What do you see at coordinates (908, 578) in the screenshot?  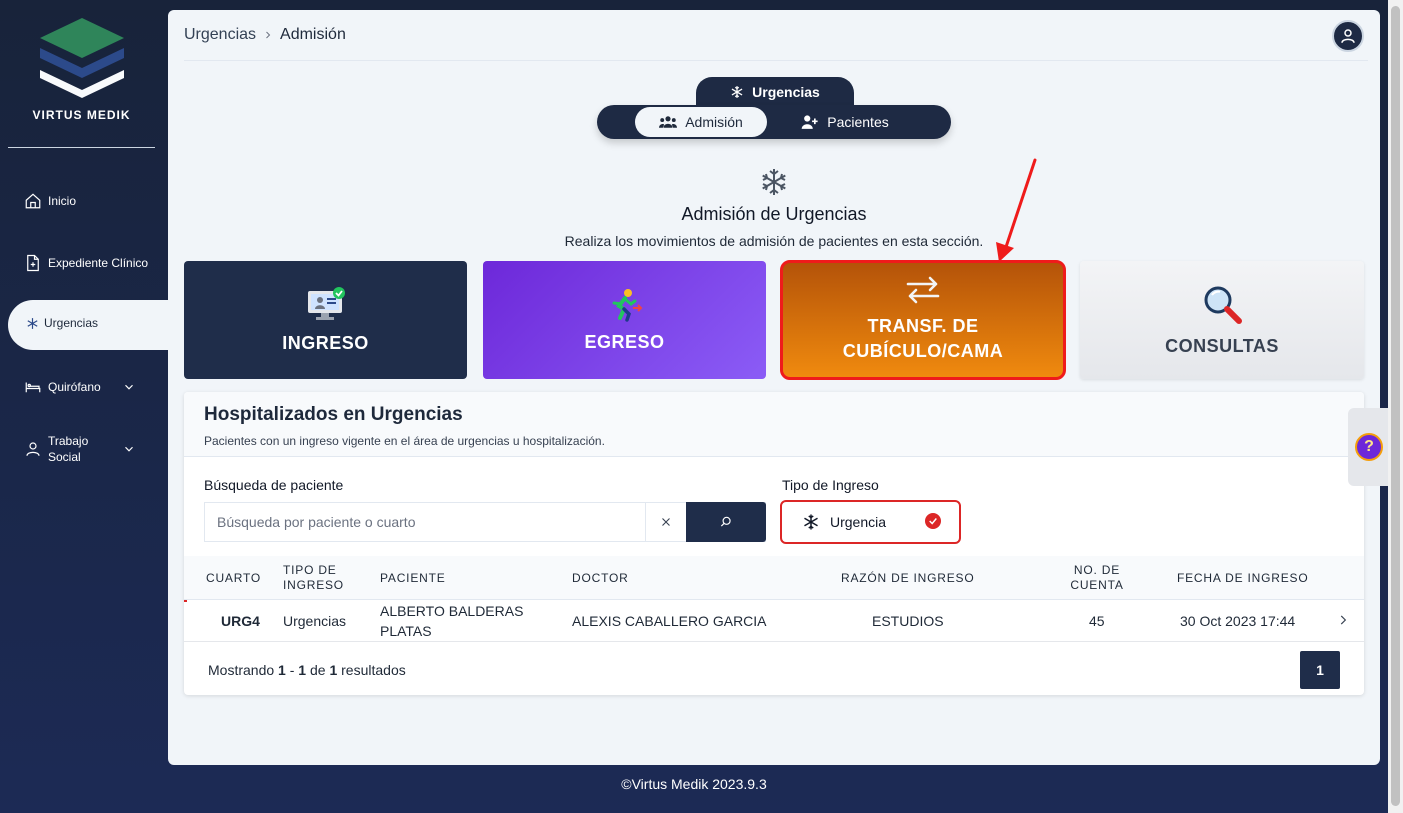 I see `col-razon: RAZÓN DE INGRESO` at bounding box center [908, 578].